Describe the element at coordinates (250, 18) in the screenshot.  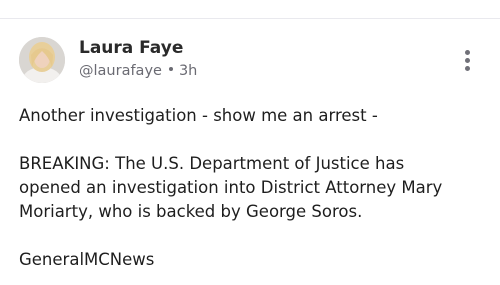
I see `top-divider` at that location.